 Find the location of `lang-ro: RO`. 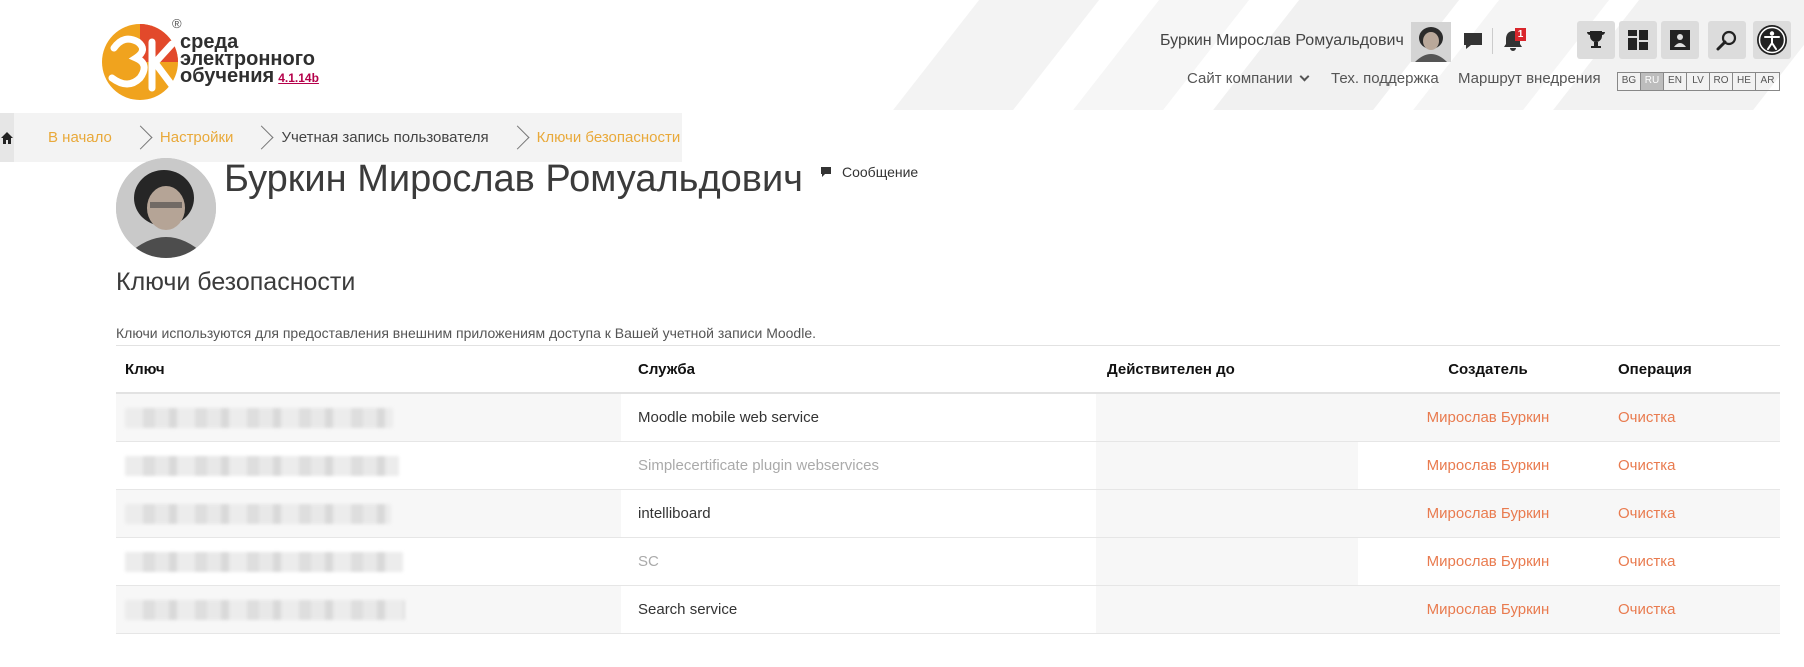

lang-ro: RO is located at coordinates (1721, 81).